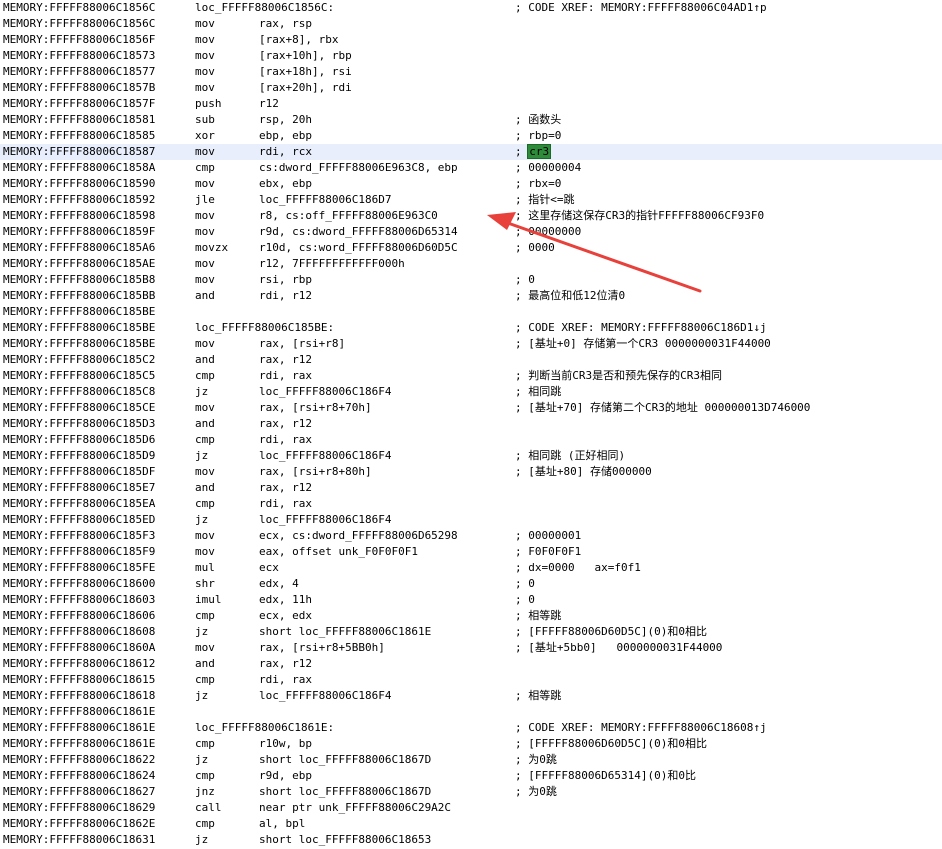  What do you see at coordinates (305, 88) in the screenshot?
I see `operands: [rax+20h], rdi` at bounding box center [305, 88].